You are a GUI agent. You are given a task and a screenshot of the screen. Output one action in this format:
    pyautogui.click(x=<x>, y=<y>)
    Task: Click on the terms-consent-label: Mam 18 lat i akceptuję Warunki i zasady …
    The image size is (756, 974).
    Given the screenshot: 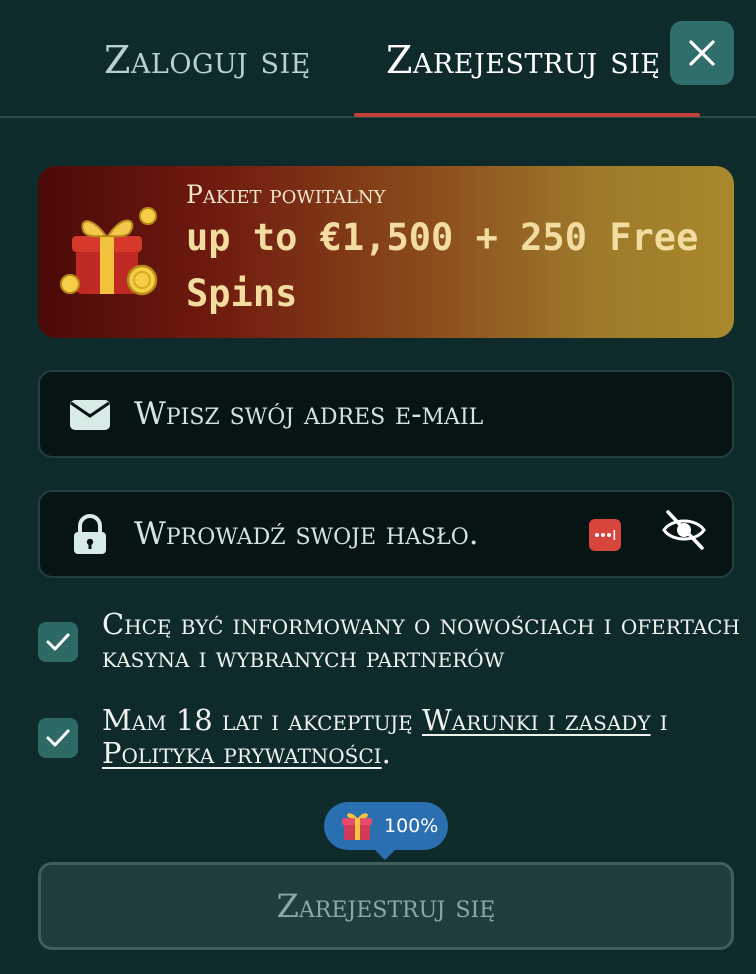 What is the action you would take?
    pyautogui.click(x=422, y=737)
    